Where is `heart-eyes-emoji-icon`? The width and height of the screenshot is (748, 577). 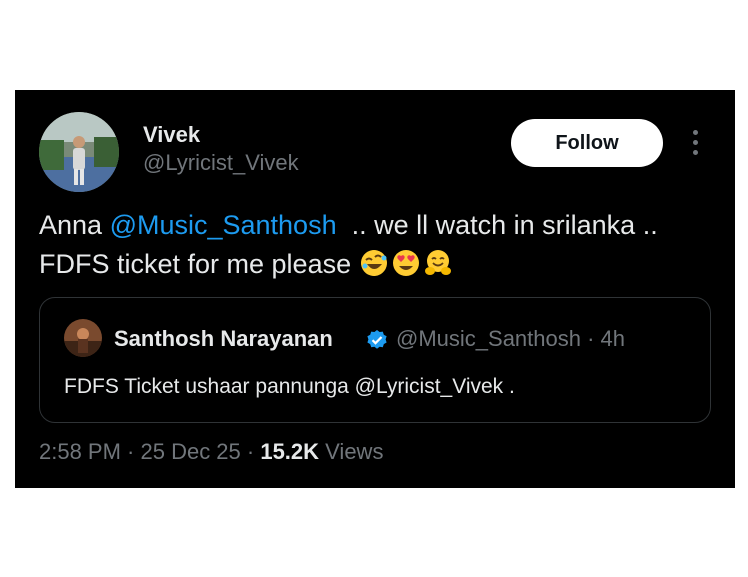
heart-eyes-emoji-icon is located at coordinates (405, 263).